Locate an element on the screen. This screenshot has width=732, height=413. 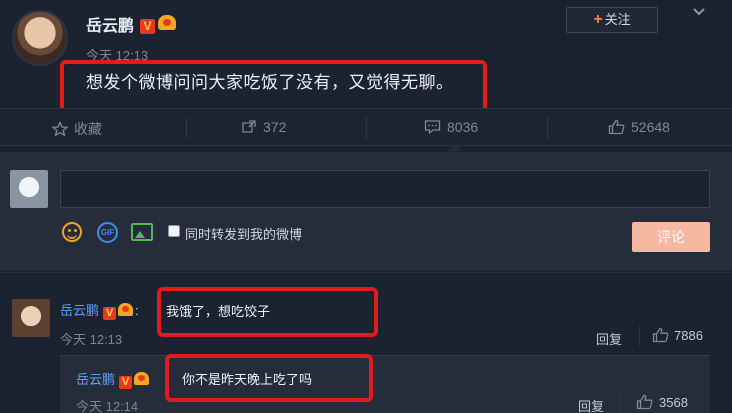
repost-checkbox-label: 同时转发到我的微博 is located at coordinates (243, 233).